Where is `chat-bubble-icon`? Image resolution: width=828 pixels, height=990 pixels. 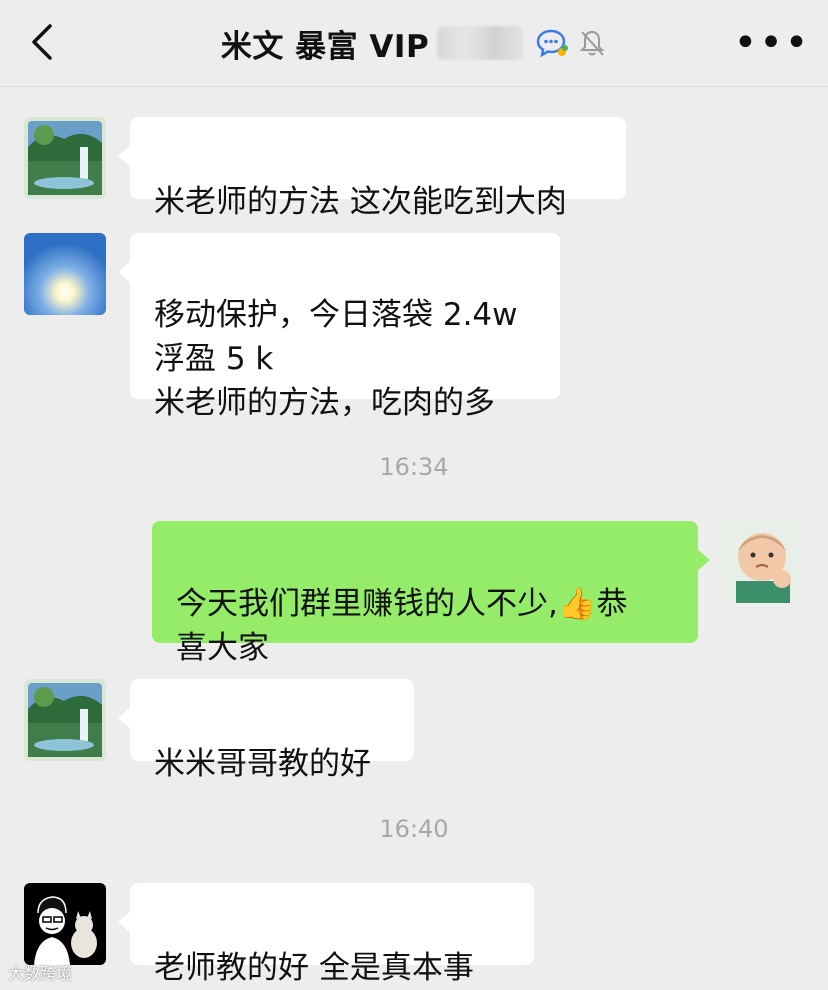
chat-bubble-icon is located at coordinates (552, 43).